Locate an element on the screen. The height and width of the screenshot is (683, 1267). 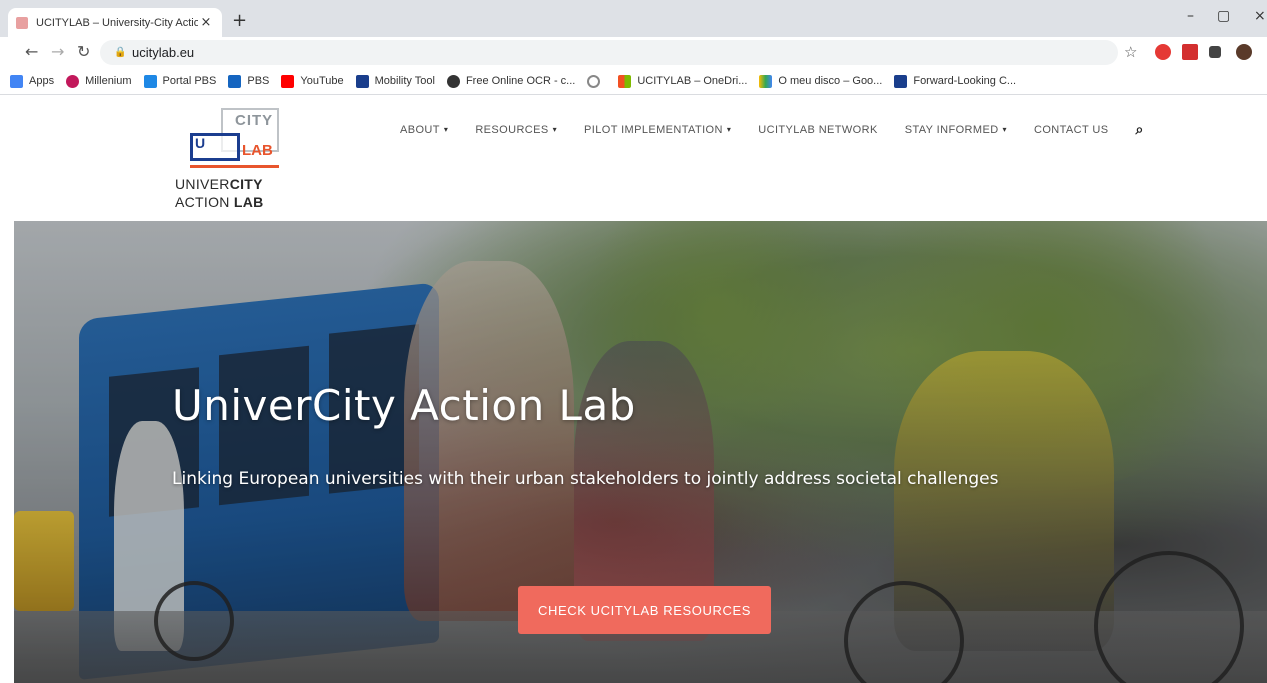
bookmark-star-icon: ☆ is located at coordinates (1130, 52).